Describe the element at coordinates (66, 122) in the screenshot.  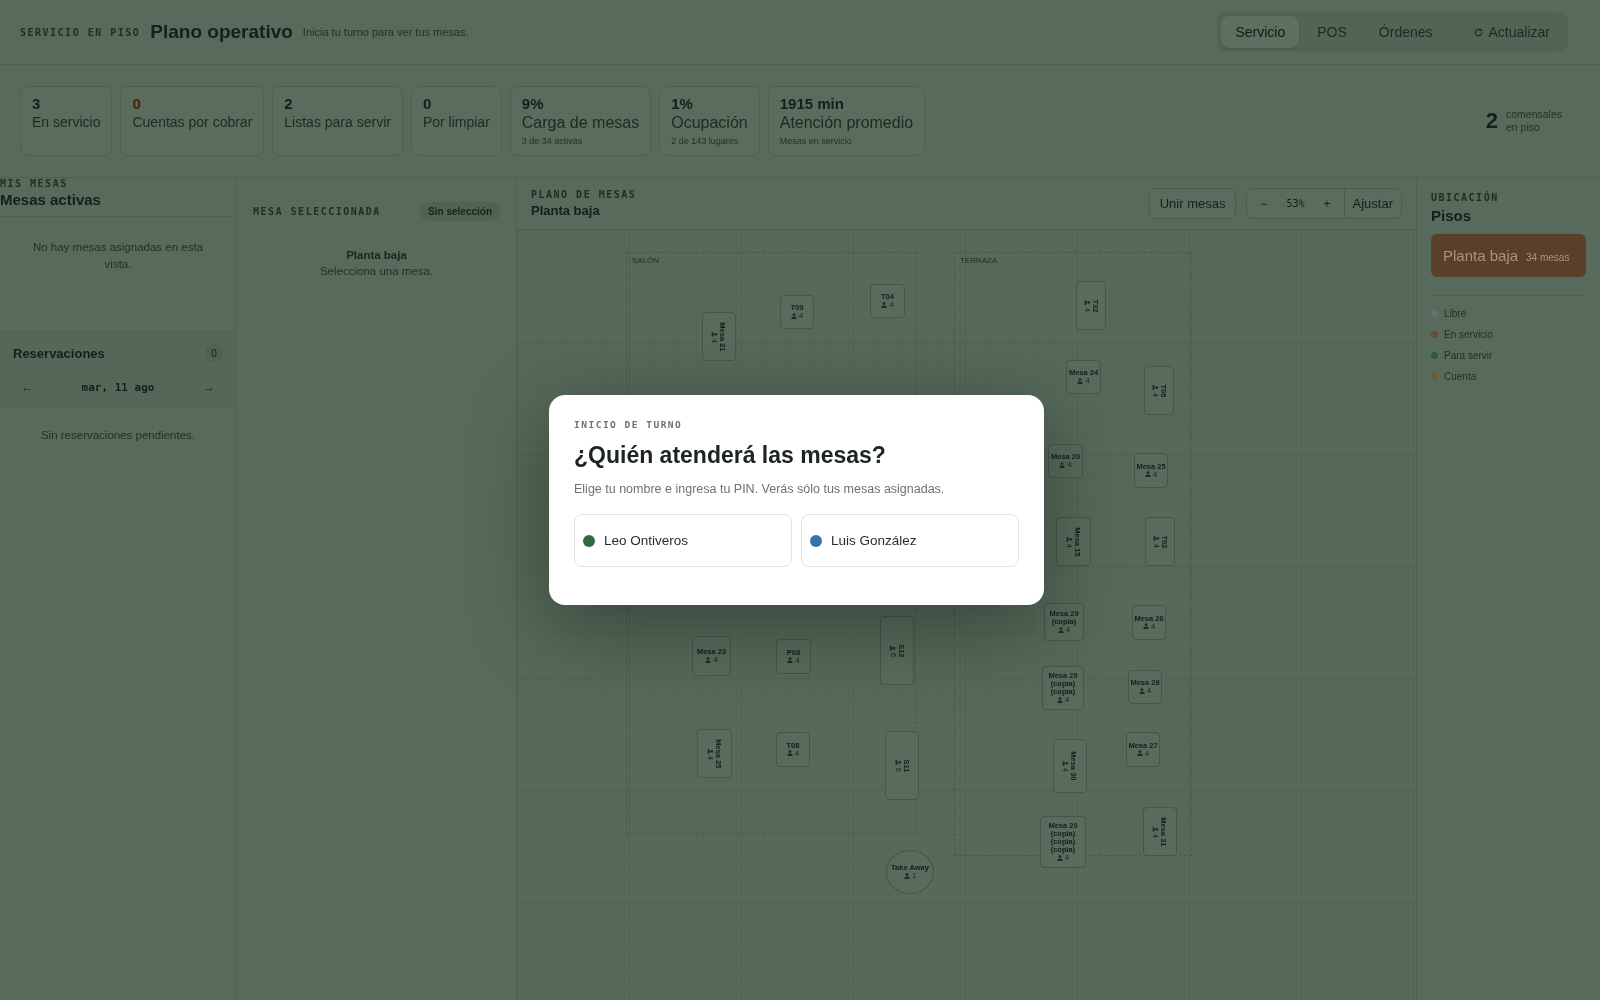
I see `stat-label: En servicio` at that location.